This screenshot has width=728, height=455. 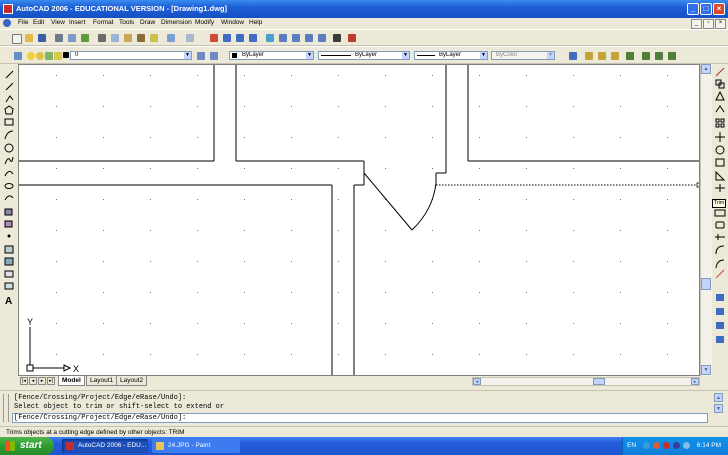 What do you see at coordinates (128, 38) in the screenshot?
I see `paste-icon` at bounding box center [128, 38].